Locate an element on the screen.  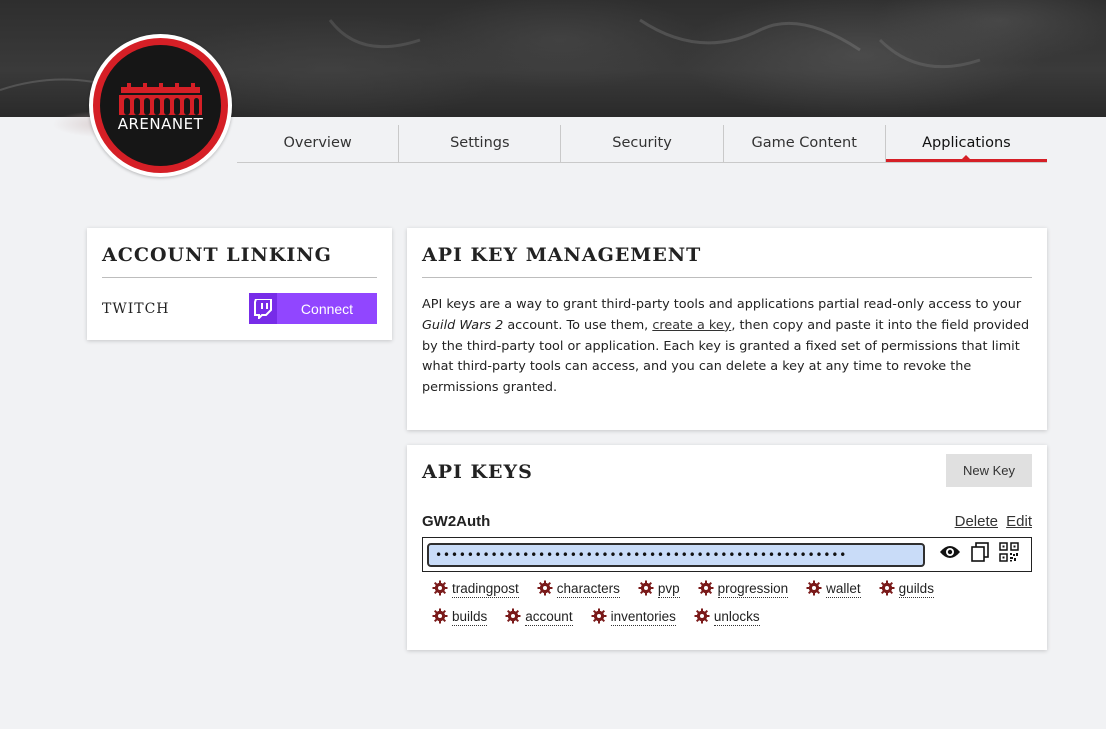
api-keys-title: API KEYS is located at coordinates (477, 472).